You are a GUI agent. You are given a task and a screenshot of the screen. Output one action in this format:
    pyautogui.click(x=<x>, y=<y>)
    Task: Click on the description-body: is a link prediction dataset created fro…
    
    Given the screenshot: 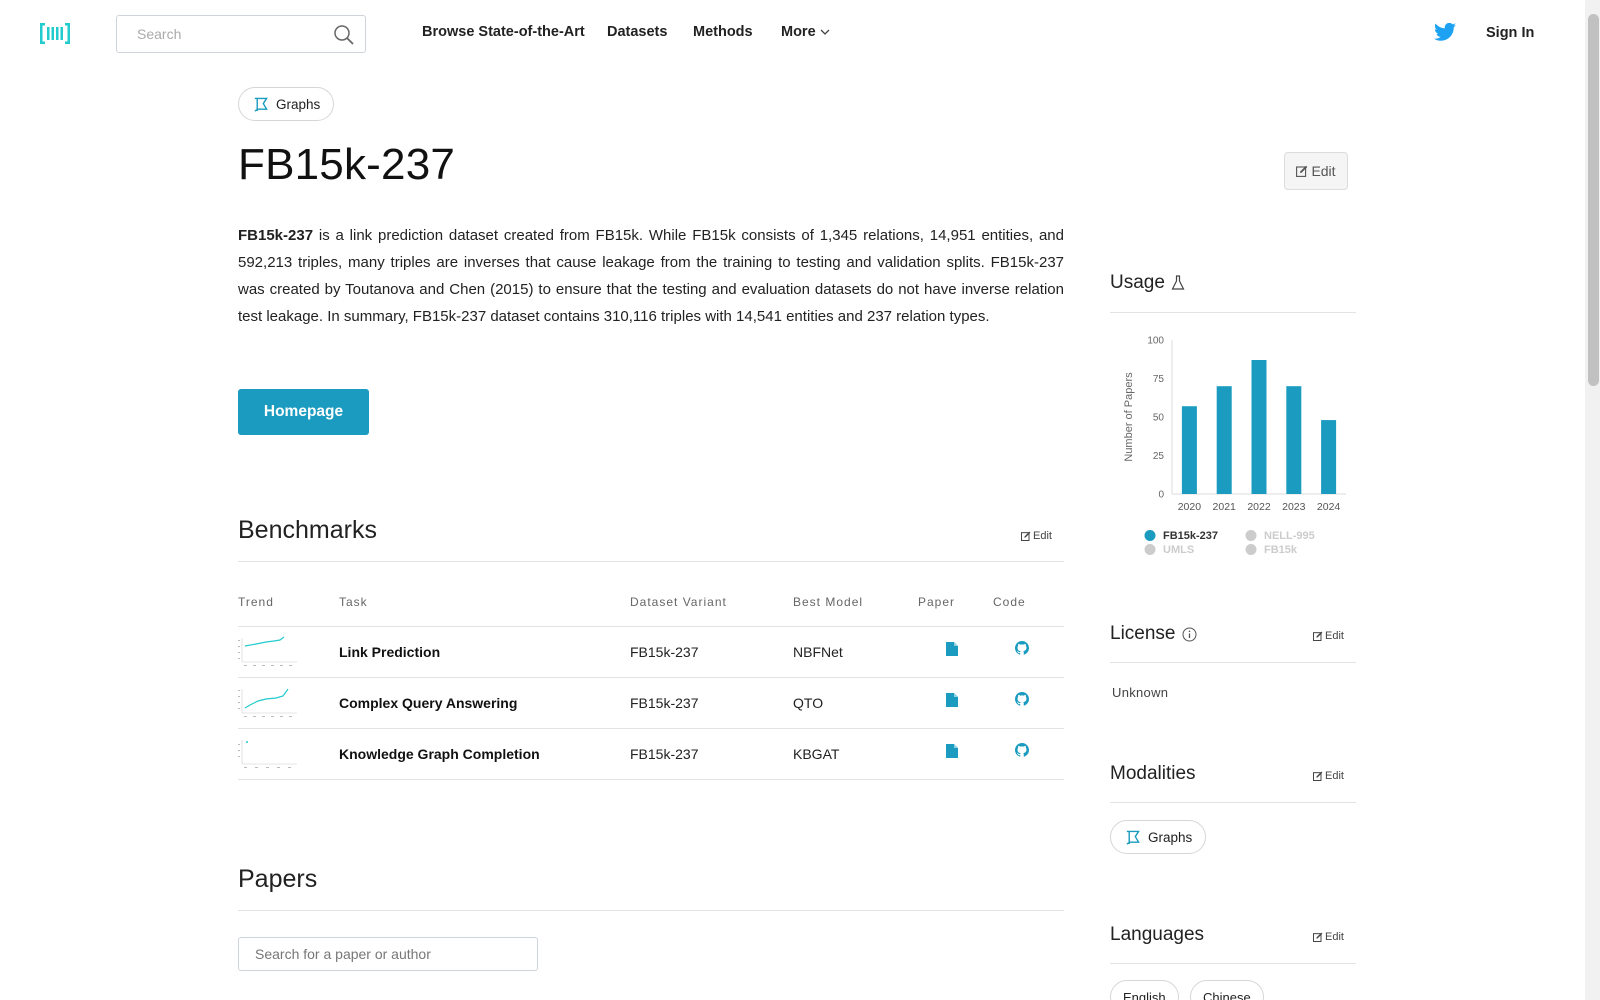 What is the action you would take?
    pyautogui.click(x=651, y=276)
    